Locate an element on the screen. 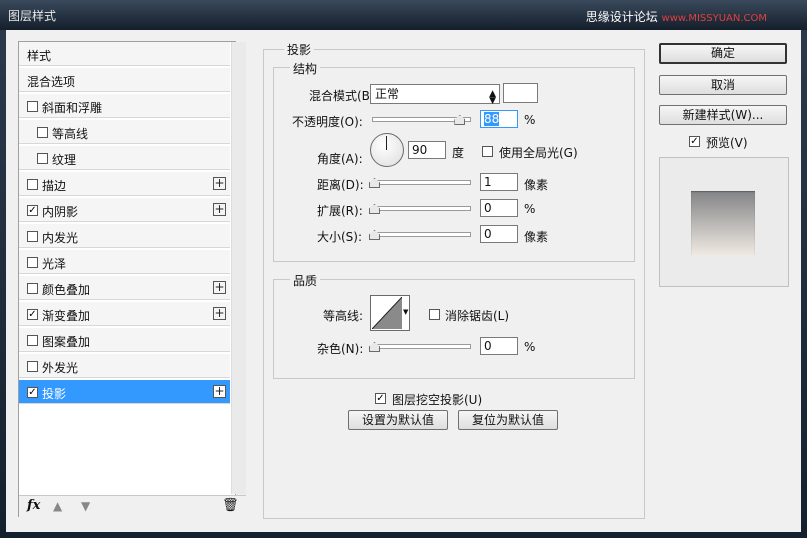 The width and height of the screenshot is (807, 538). style-item: ✓ 渐变叠加 + is located at coordinates (124, 314).